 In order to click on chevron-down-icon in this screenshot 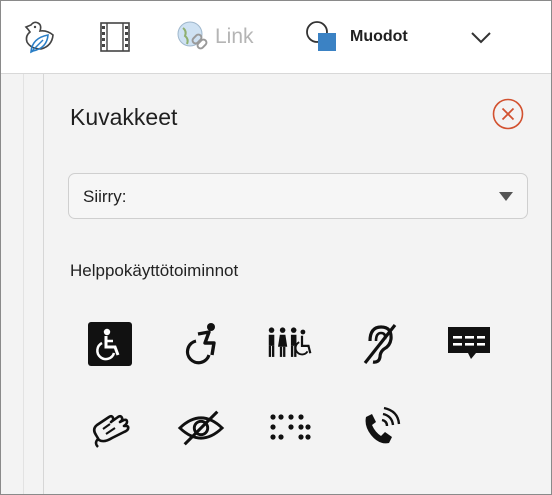, I will do `click(481, 38)`.